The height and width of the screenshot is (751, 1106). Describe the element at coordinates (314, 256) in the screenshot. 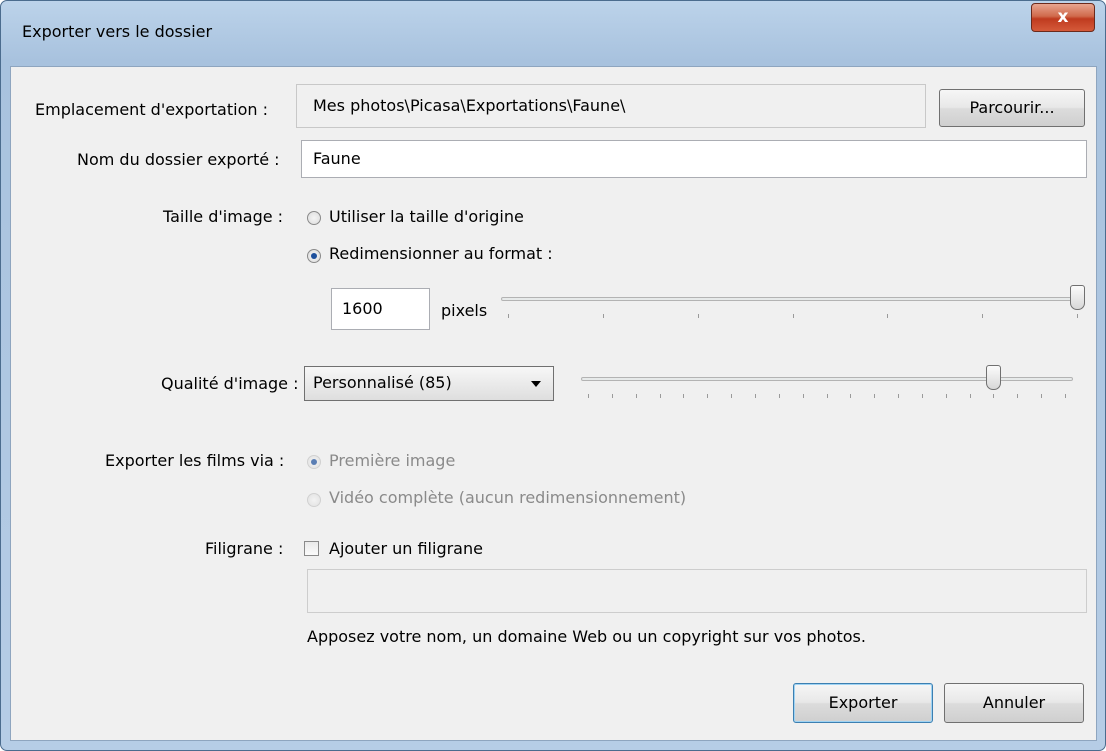

I see `radio-resize` at that location.